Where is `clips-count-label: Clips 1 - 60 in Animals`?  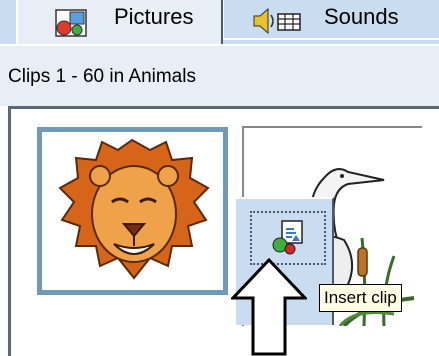 clips-count-label: Clips 1 - 60 in Animals is located at coordinates (102, 76).